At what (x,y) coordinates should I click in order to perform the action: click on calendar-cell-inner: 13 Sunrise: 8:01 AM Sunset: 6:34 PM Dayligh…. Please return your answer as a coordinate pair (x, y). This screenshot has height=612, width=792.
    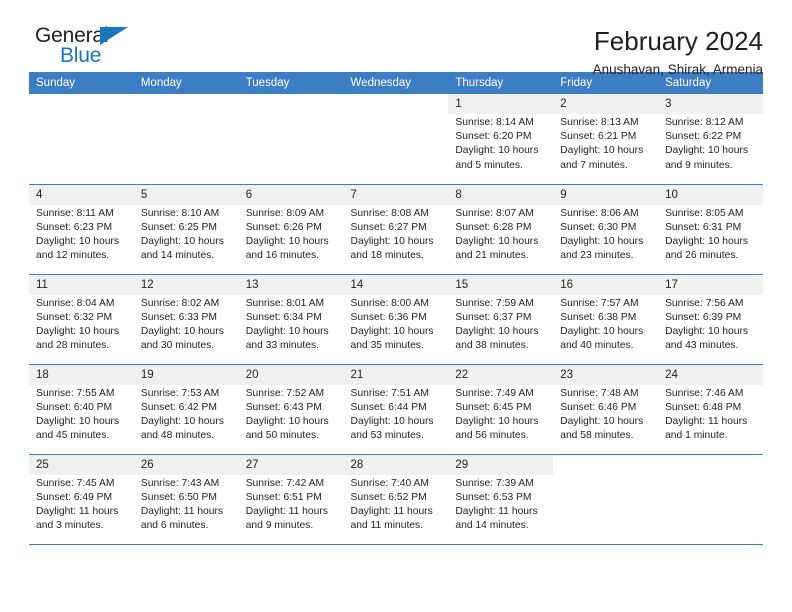
    Looking at the image, I should click on (291, 319).